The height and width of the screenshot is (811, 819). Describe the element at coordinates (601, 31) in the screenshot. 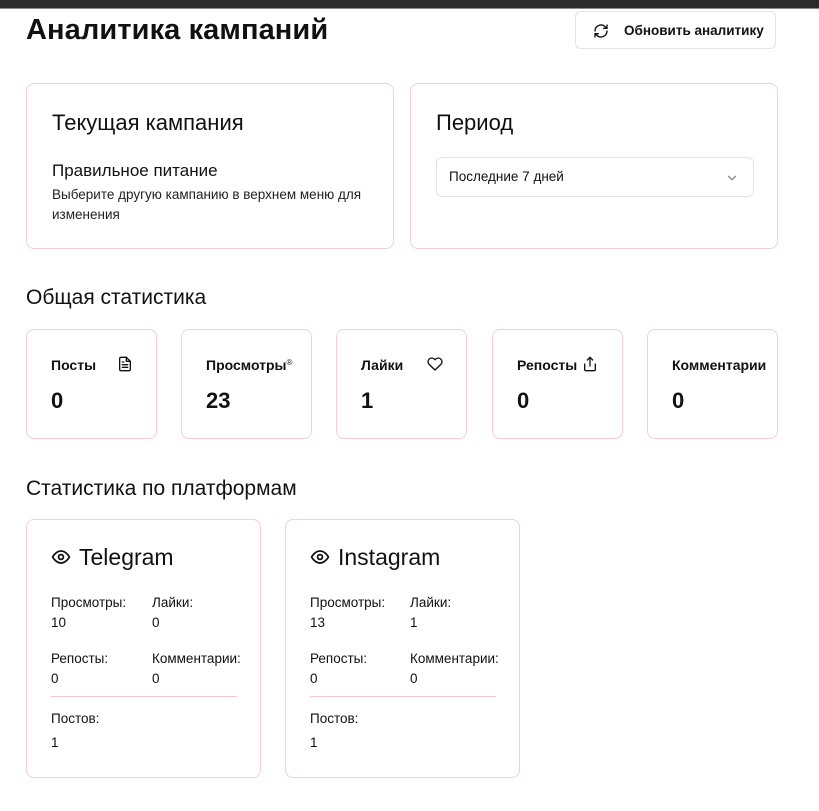

I see `refresh-icon` at that location.